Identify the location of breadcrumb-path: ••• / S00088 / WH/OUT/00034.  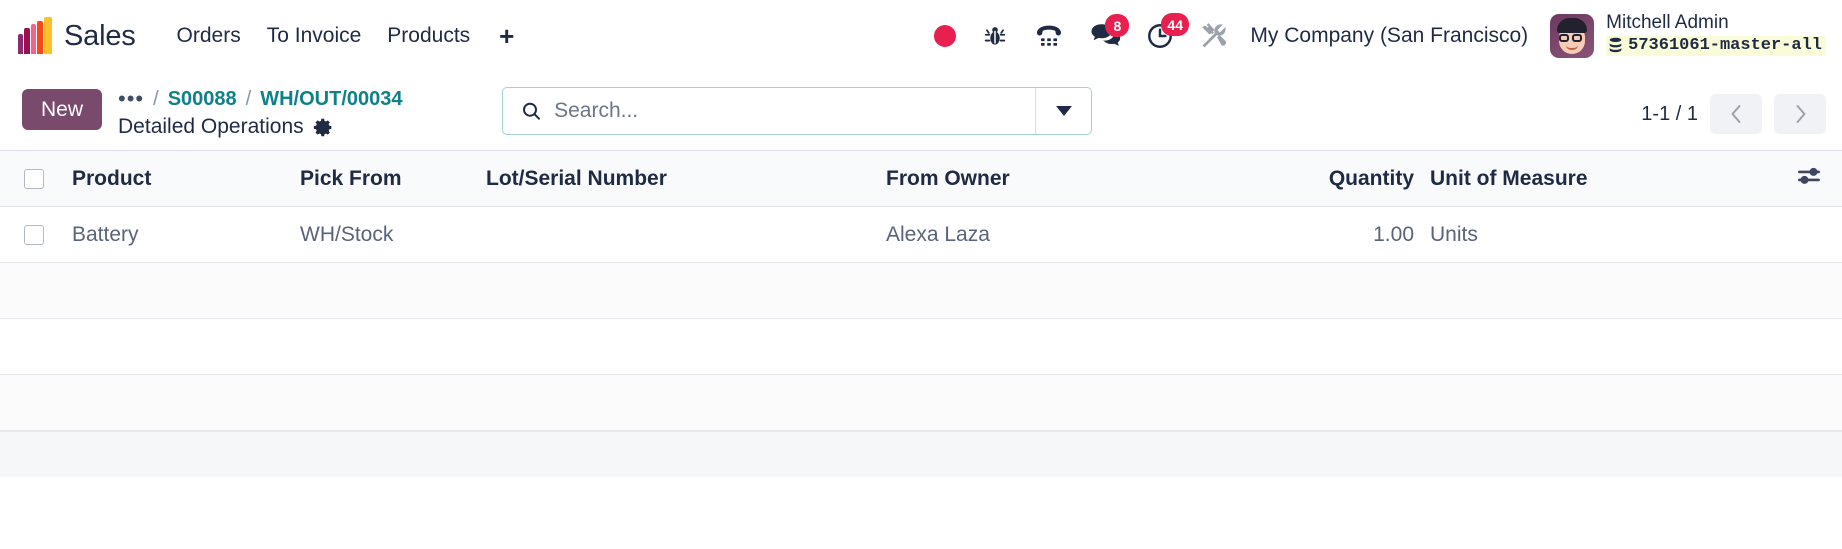
(260, 99).